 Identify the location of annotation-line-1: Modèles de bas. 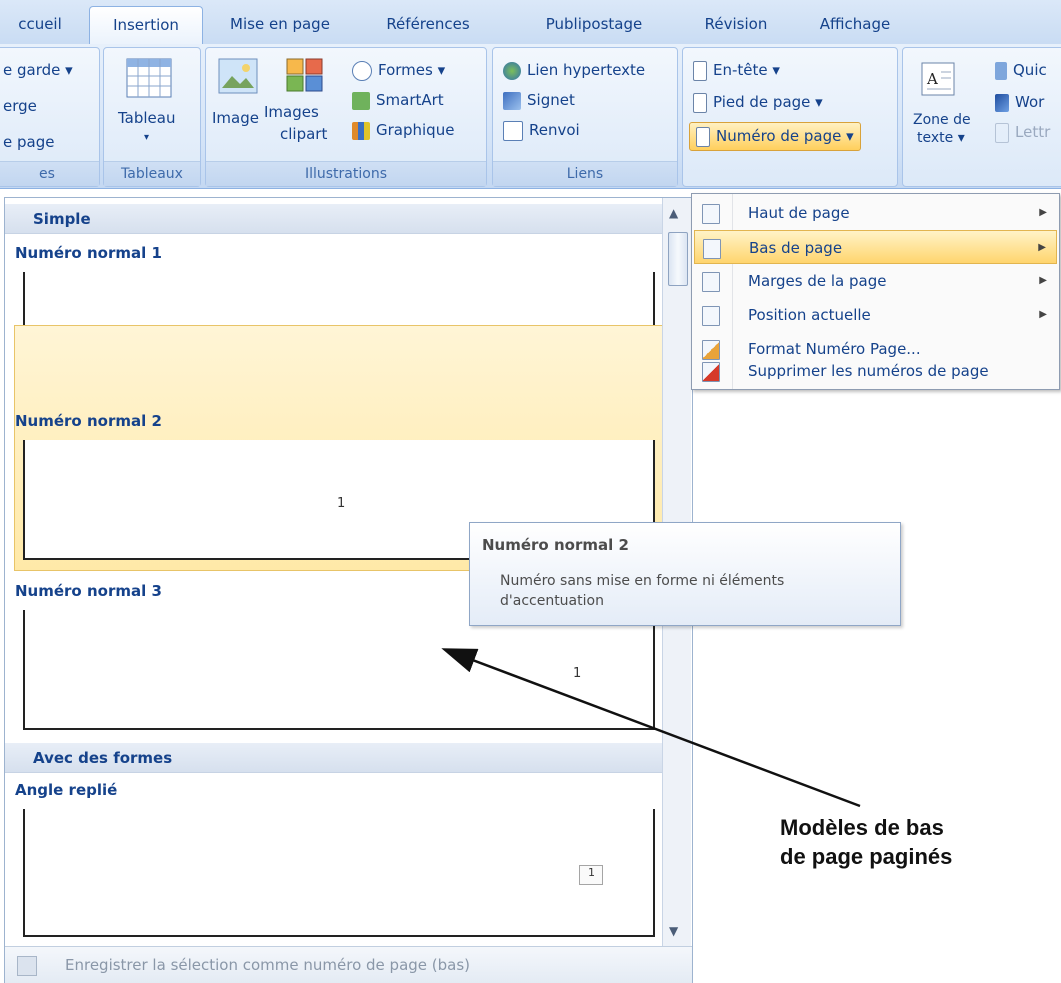
(862, 827).